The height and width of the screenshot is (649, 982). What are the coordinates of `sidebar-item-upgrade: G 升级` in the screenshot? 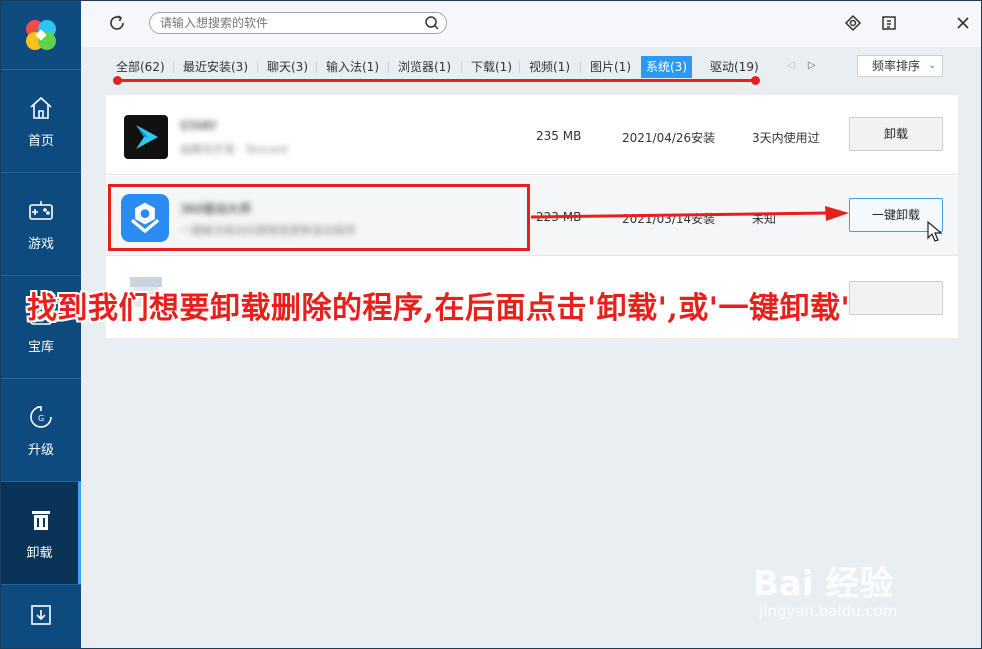 It's located at (41, 429).